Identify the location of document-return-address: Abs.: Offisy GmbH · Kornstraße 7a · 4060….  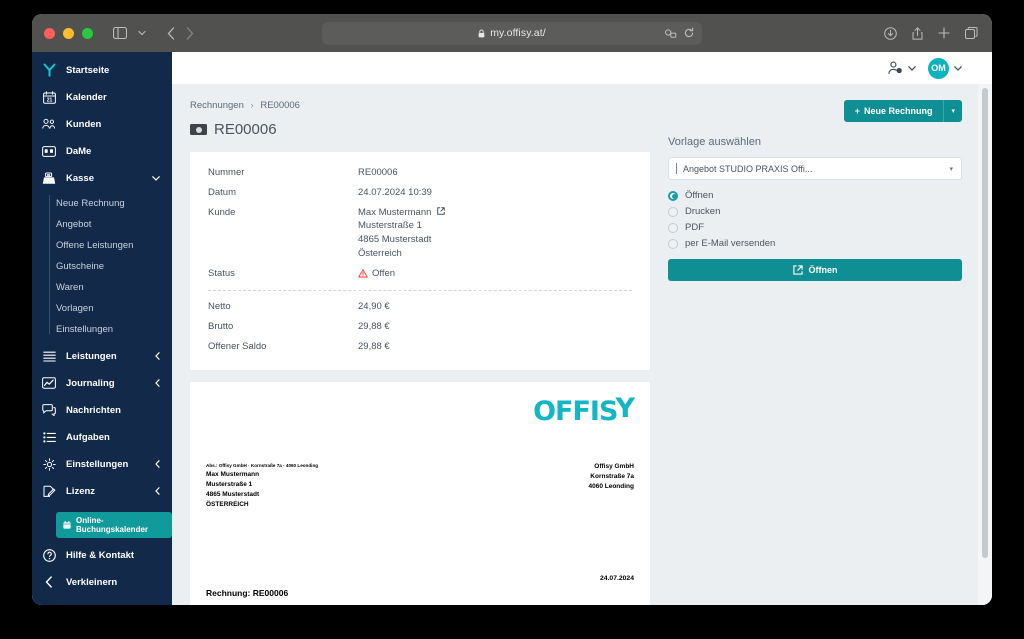
(262, 465).